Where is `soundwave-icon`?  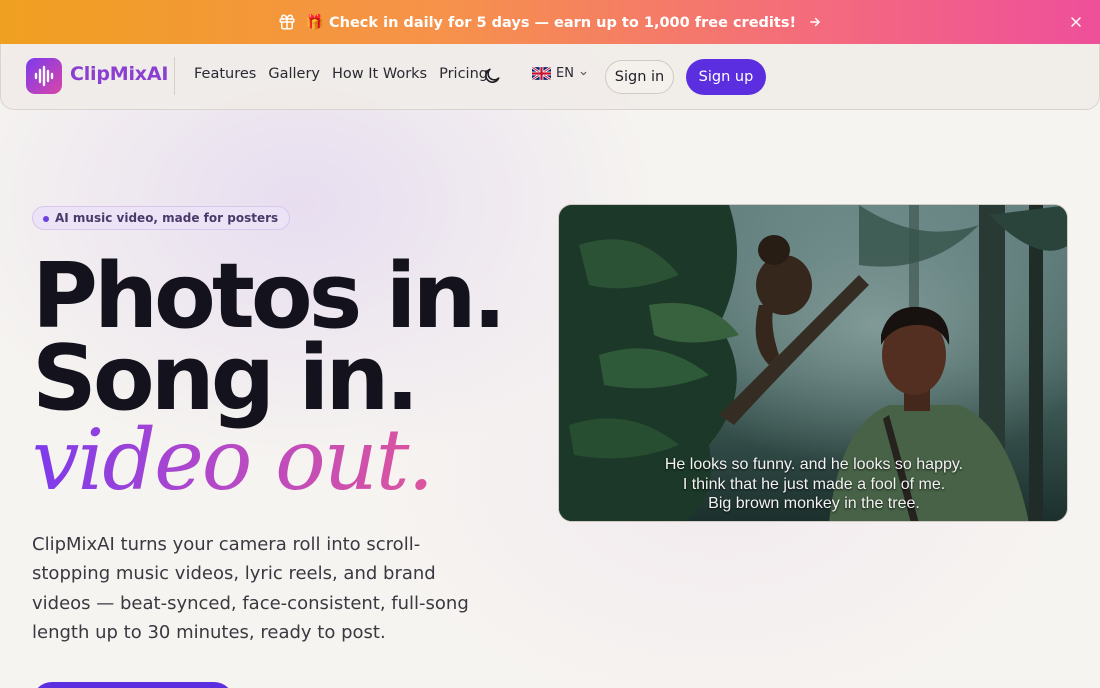
soundwave-icon is located at coordinates (44, 76).